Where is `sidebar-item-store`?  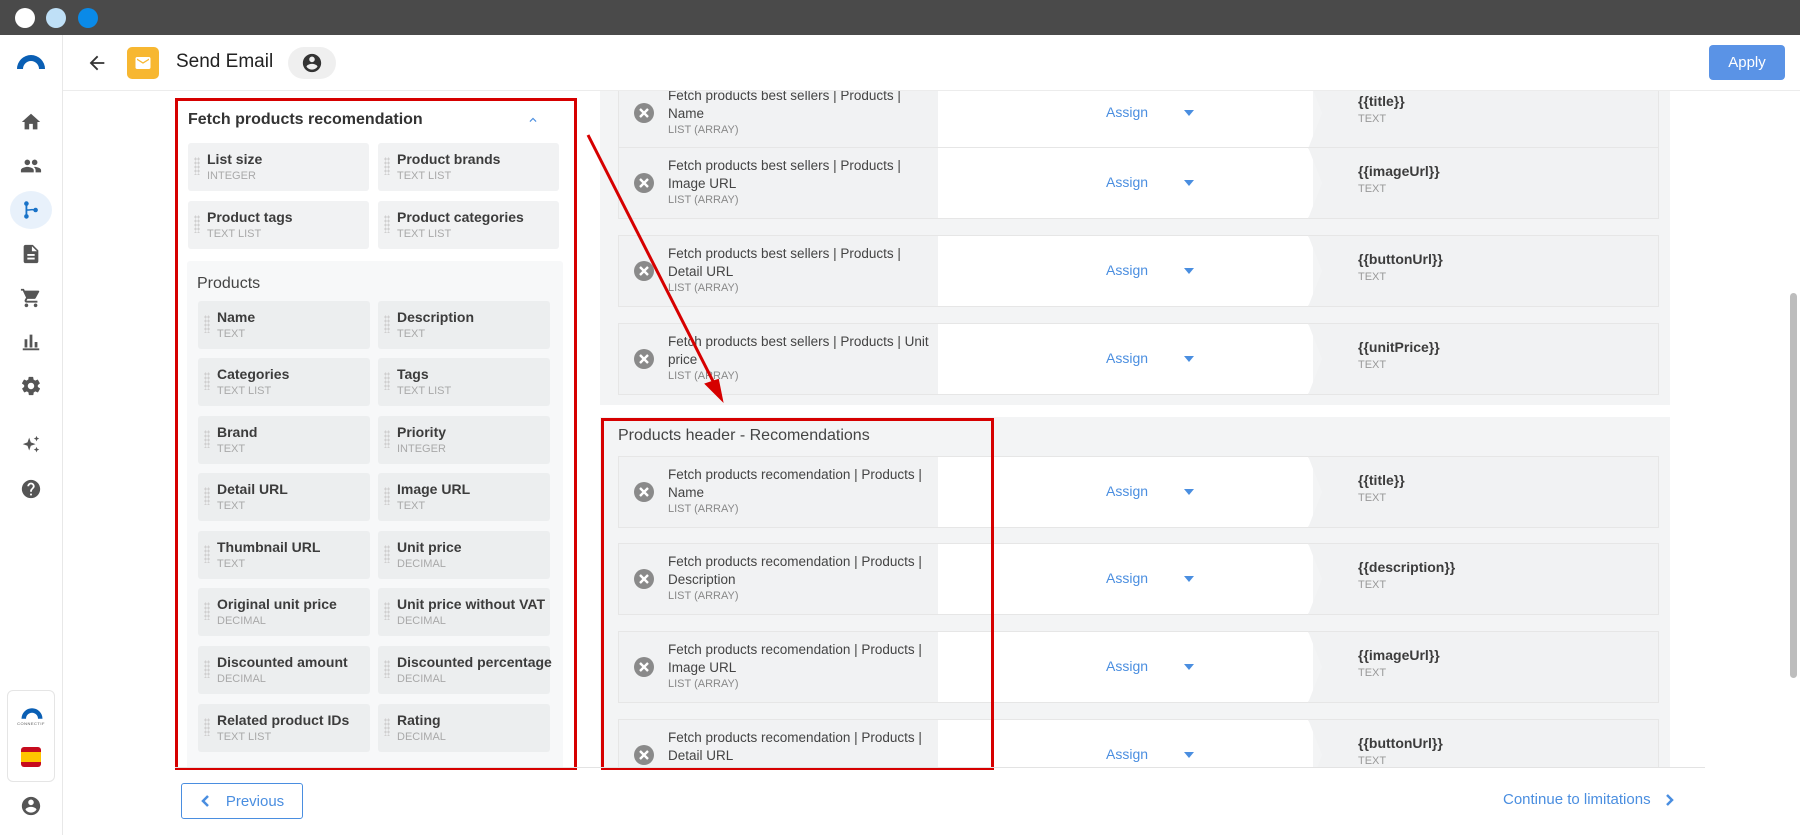 sidebar-item-store is located at coordinates (31, 298).